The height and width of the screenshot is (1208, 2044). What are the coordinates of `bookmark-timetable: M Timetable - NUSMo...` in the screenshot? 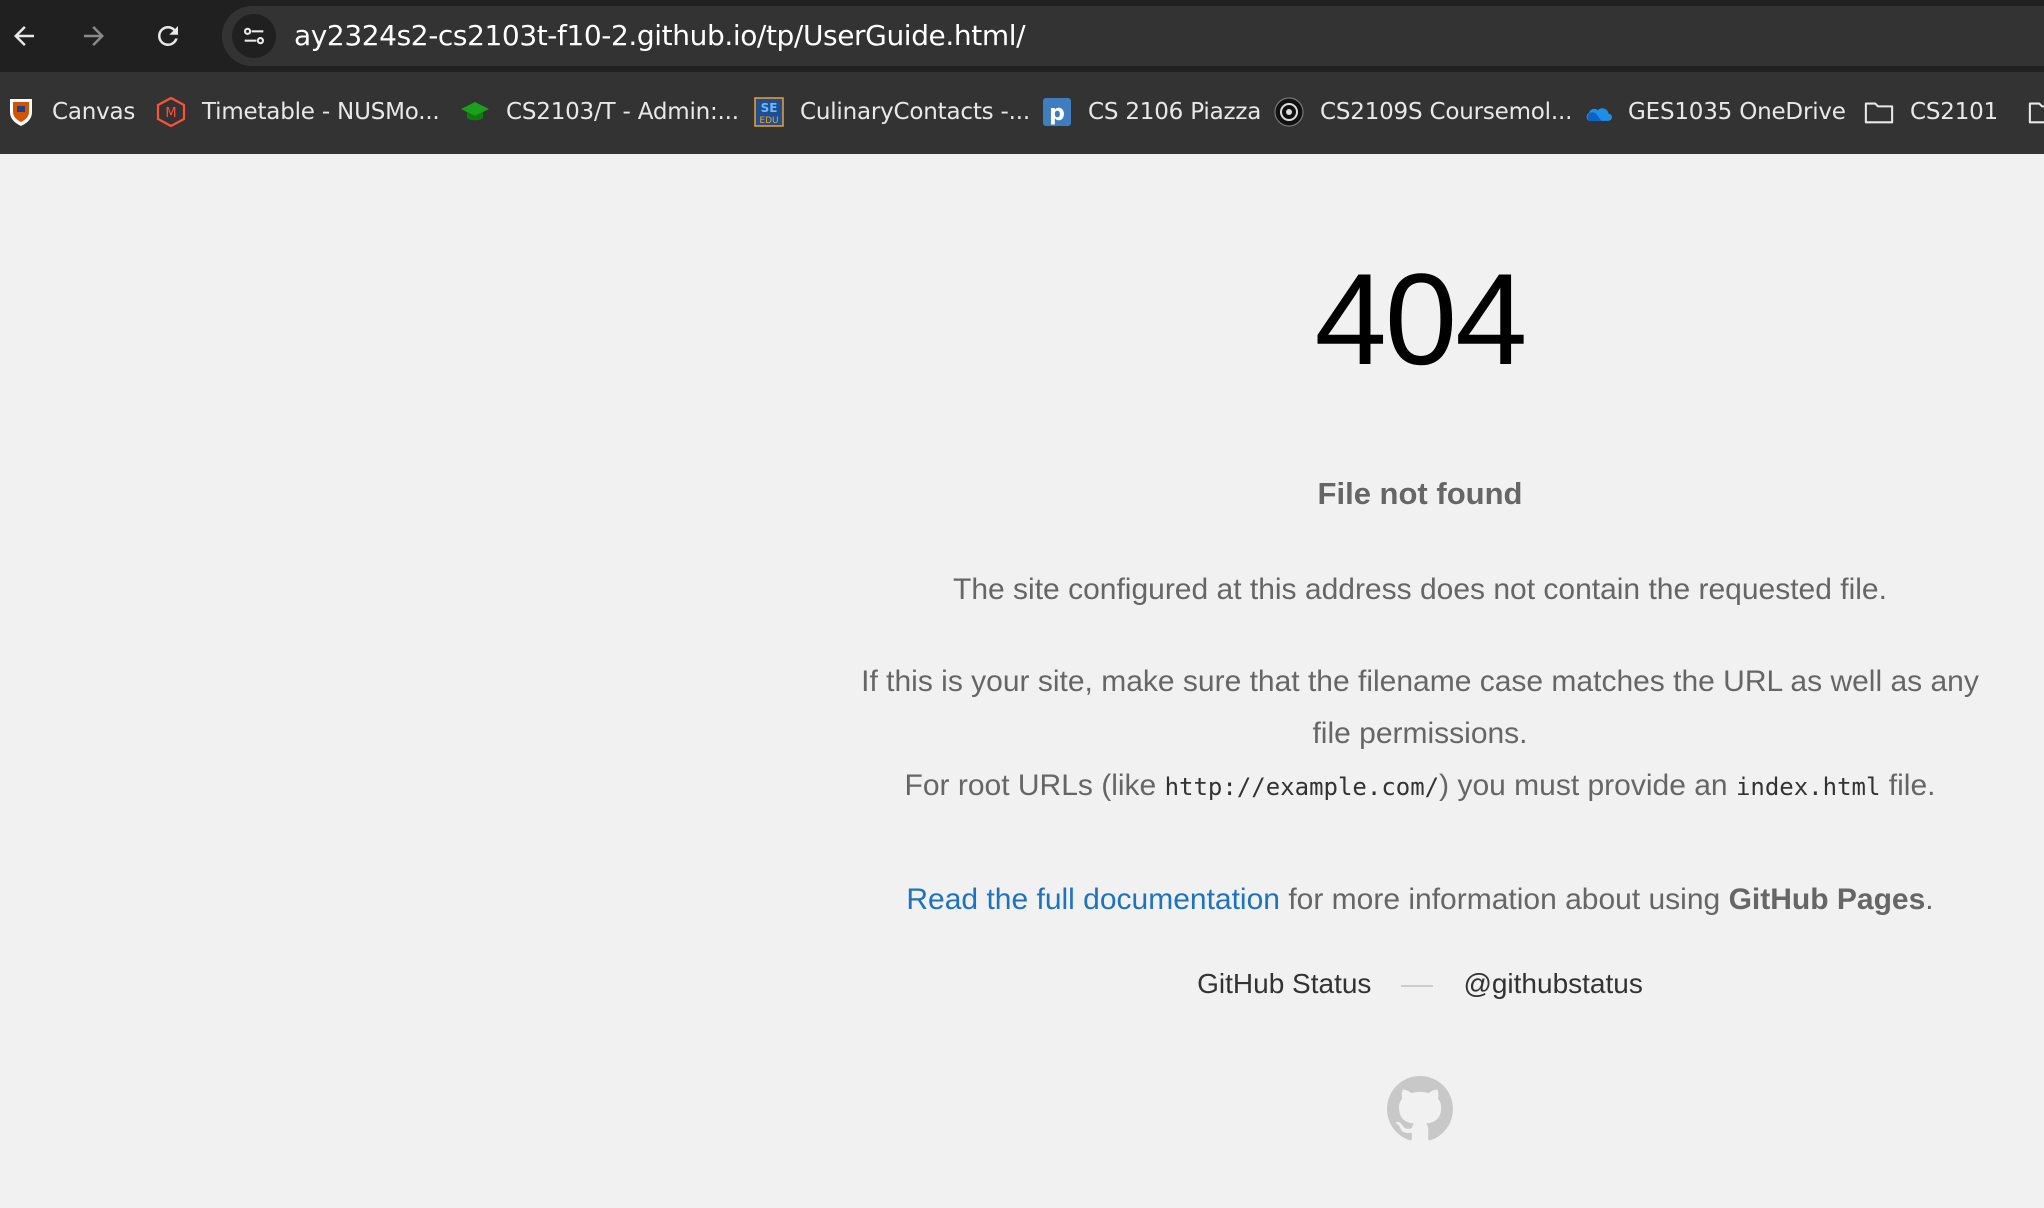 It's located at (298, 112).